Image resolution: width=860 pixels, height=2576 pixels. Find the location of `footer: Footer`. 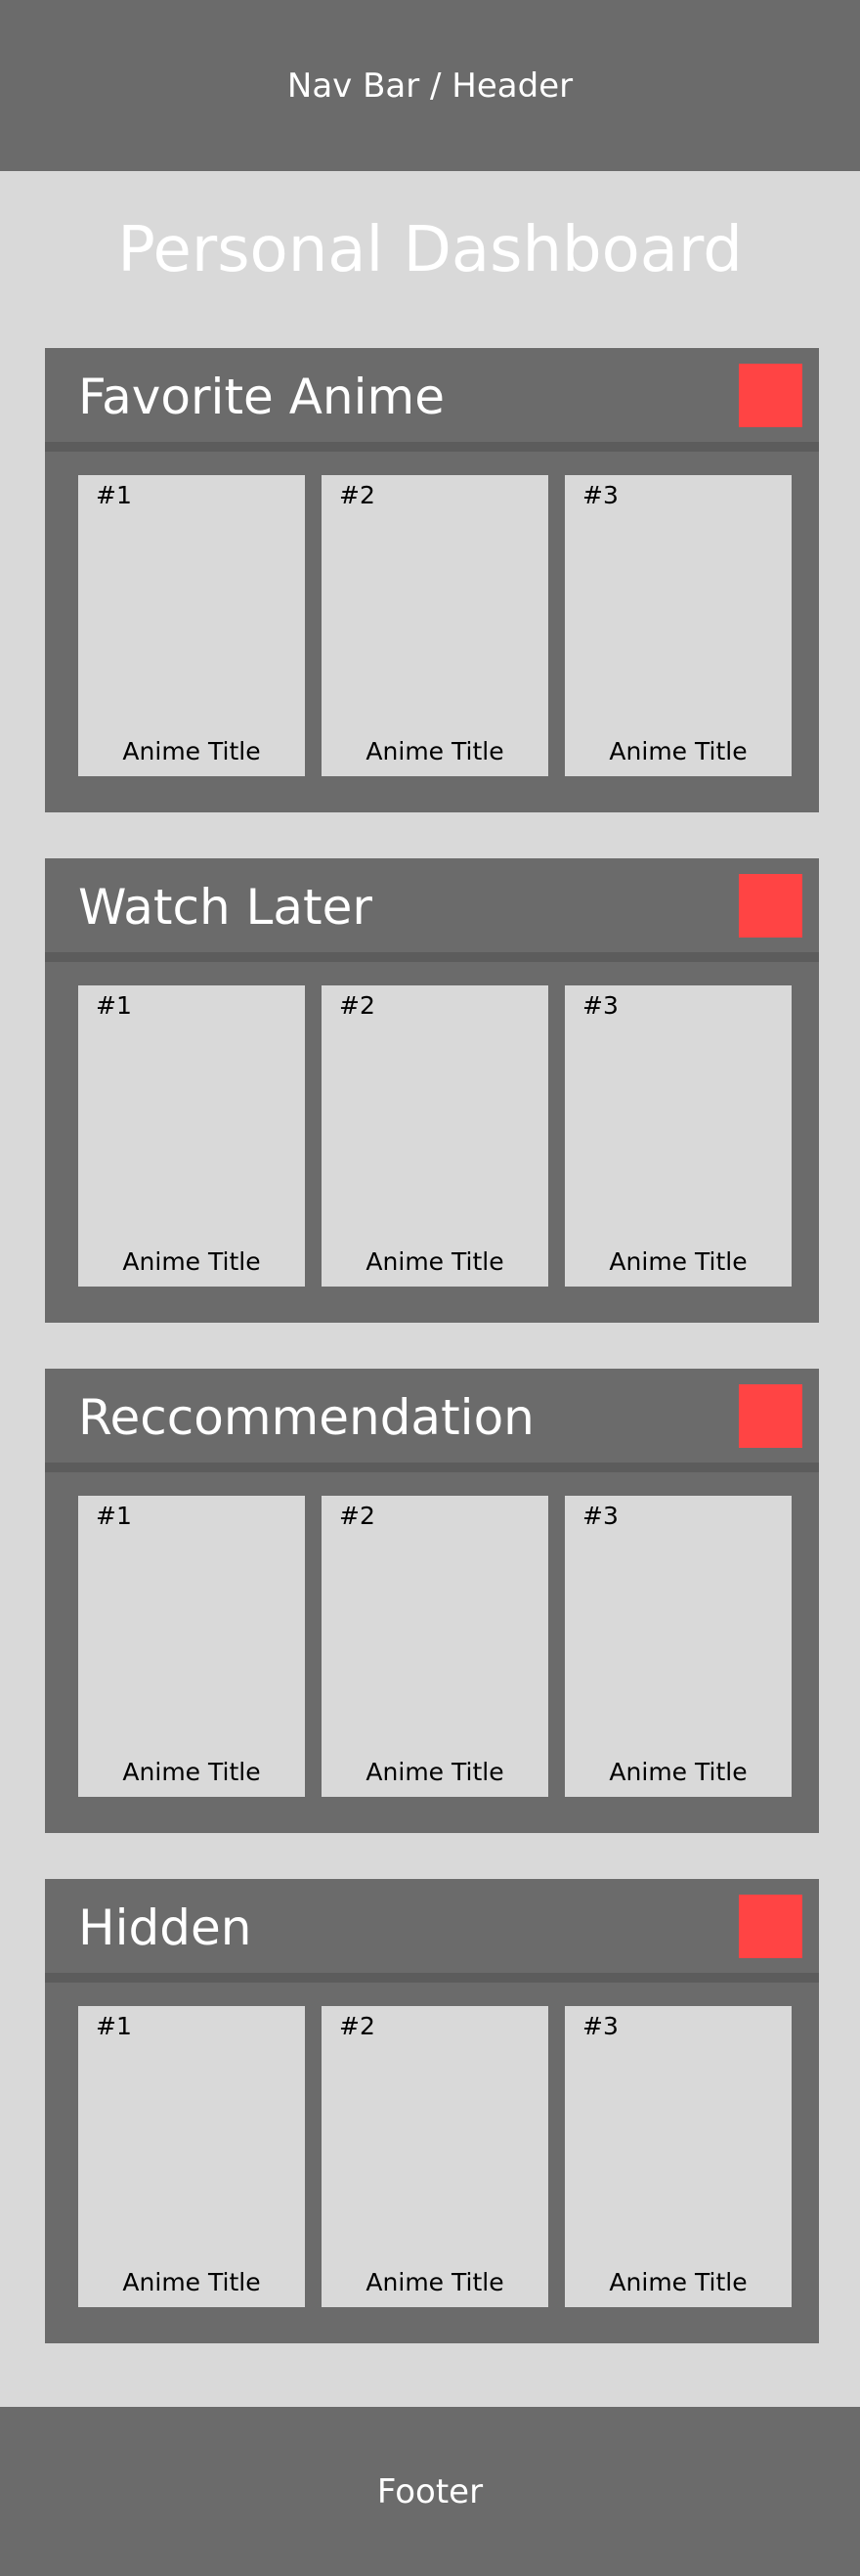

footer: Footer is located at coordinates (430, 2491).